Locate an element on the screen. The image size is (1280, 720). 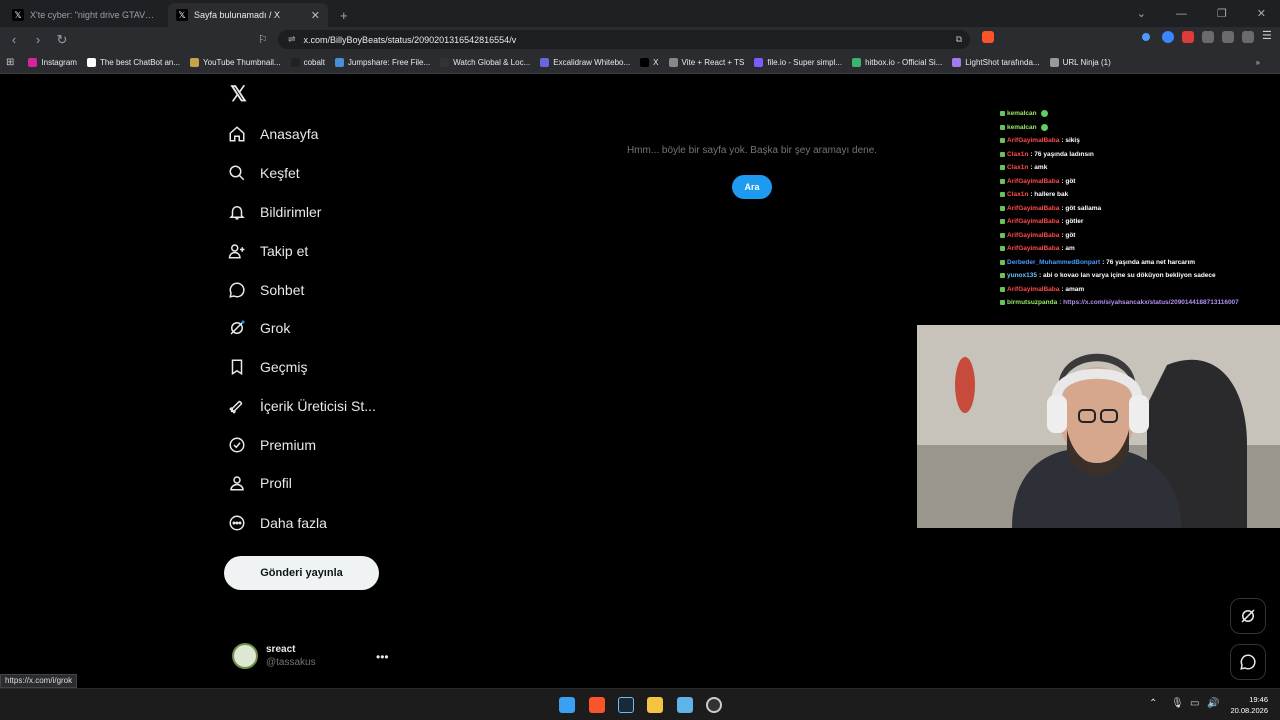
link-status-bar: https://x.com/i/grok is located at coordinates (39, 681).